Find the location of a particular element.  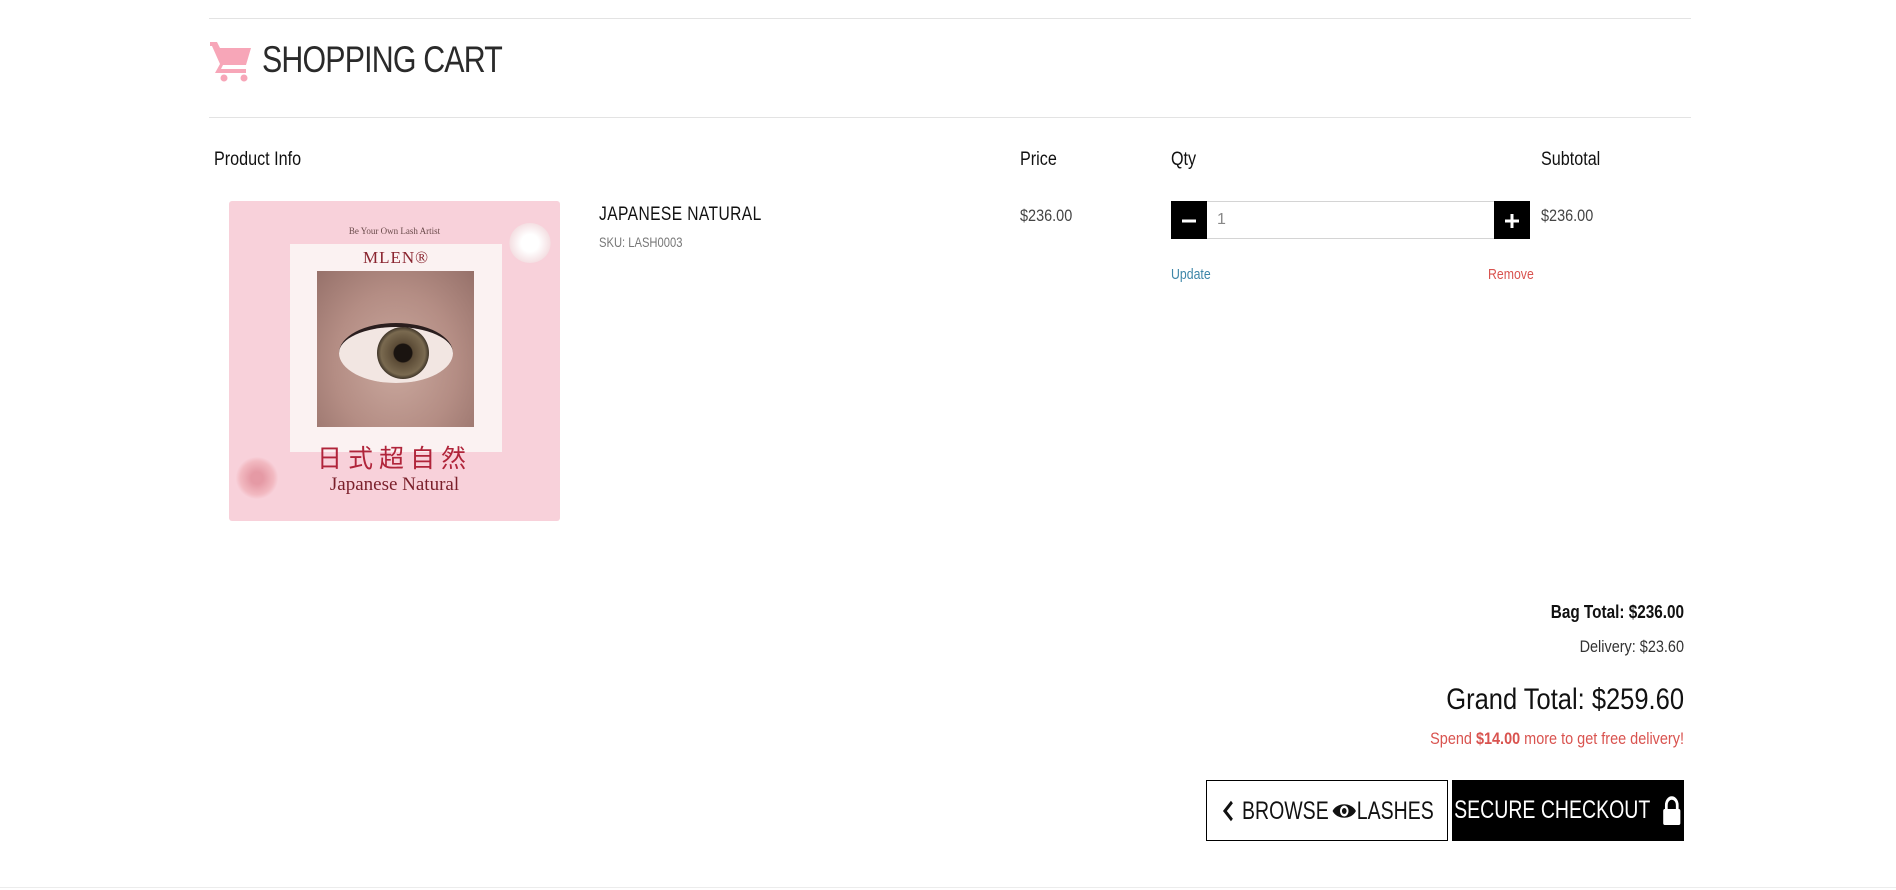

browse-lashes-button: BROWSE LASHES is located at coordinates (1327, 810).